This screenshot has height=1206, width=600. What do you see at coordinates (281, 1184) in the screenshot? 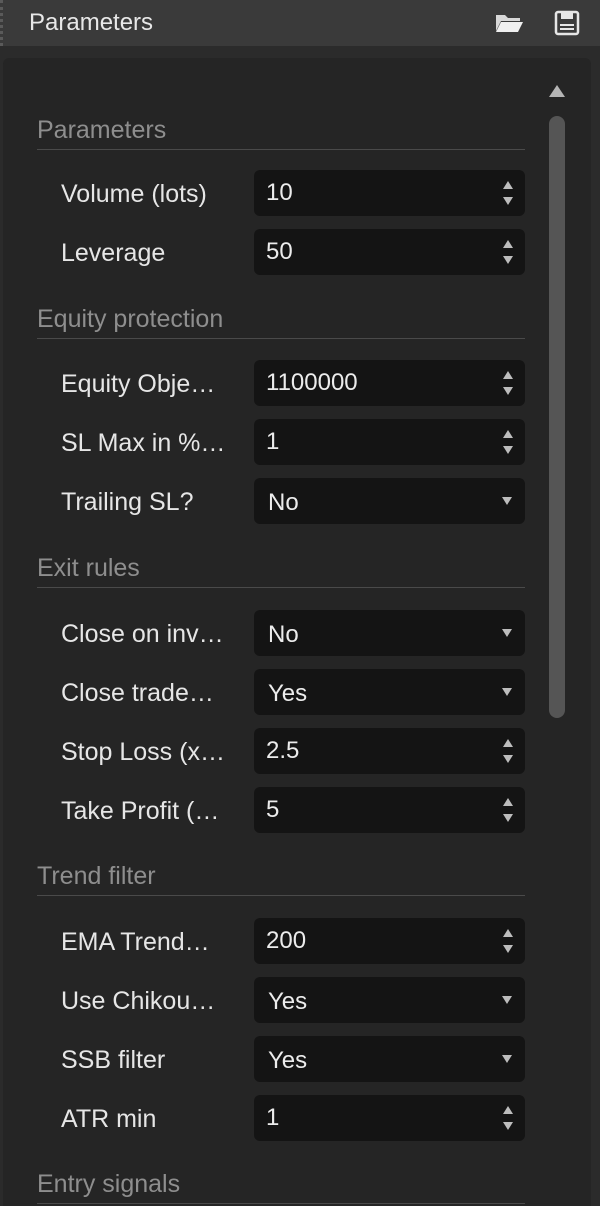
I see `section-entry-signals: Entry signals` at bounding box center [281, 1184].